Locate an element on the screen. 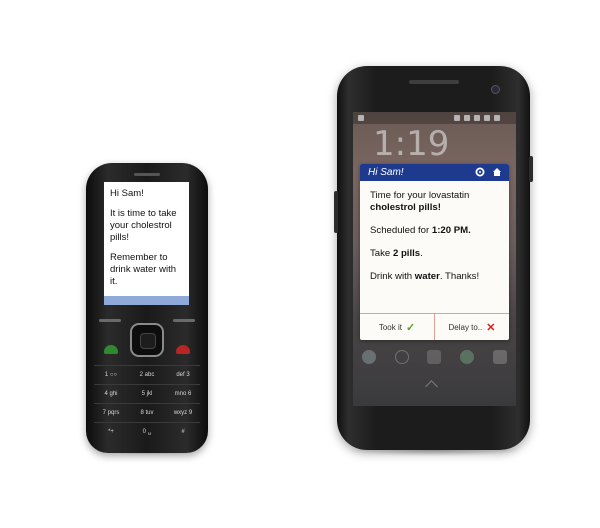  schedule-line: Scheduled for 1:20 PM. is located at coordinates (437, 231).